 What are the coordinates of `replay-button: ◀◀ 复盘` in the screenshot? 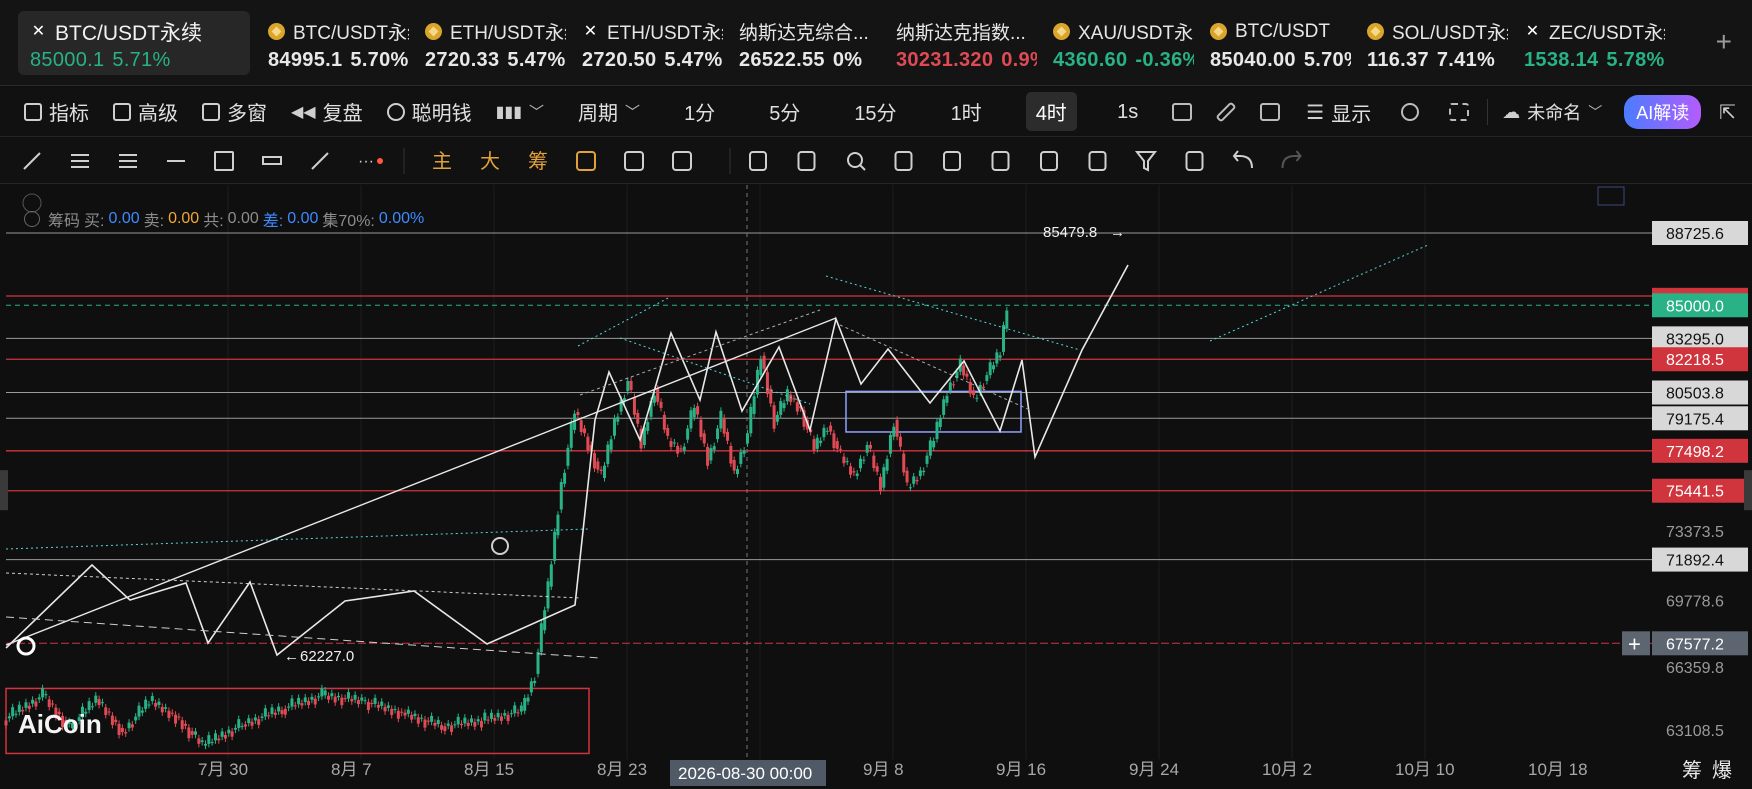 It's located at (327, 111).